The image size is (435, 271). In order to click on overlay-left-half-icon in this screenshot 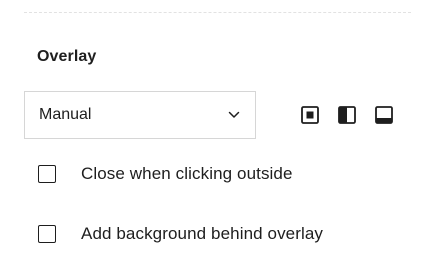, I will do `click(347, 115)`.